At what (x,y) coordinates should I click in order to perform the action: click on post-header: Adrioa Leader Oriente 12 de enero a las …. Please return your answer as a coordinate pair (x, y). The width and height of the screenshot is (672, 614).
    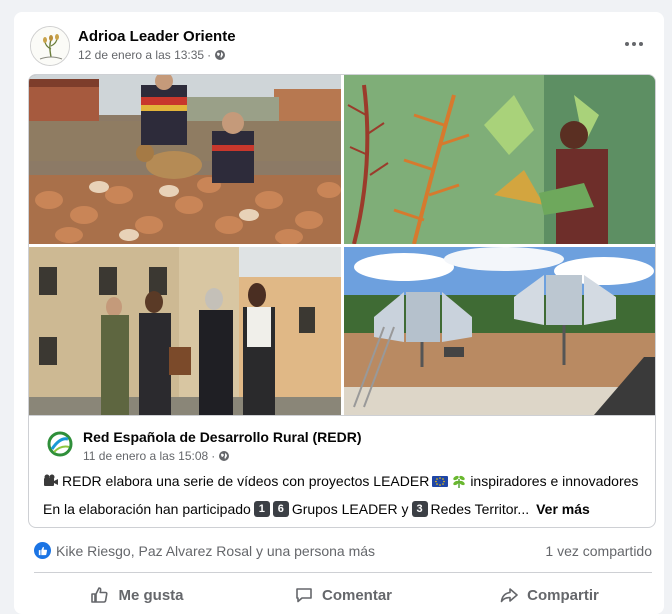
    Looking at the image, I should click on (339, 47).